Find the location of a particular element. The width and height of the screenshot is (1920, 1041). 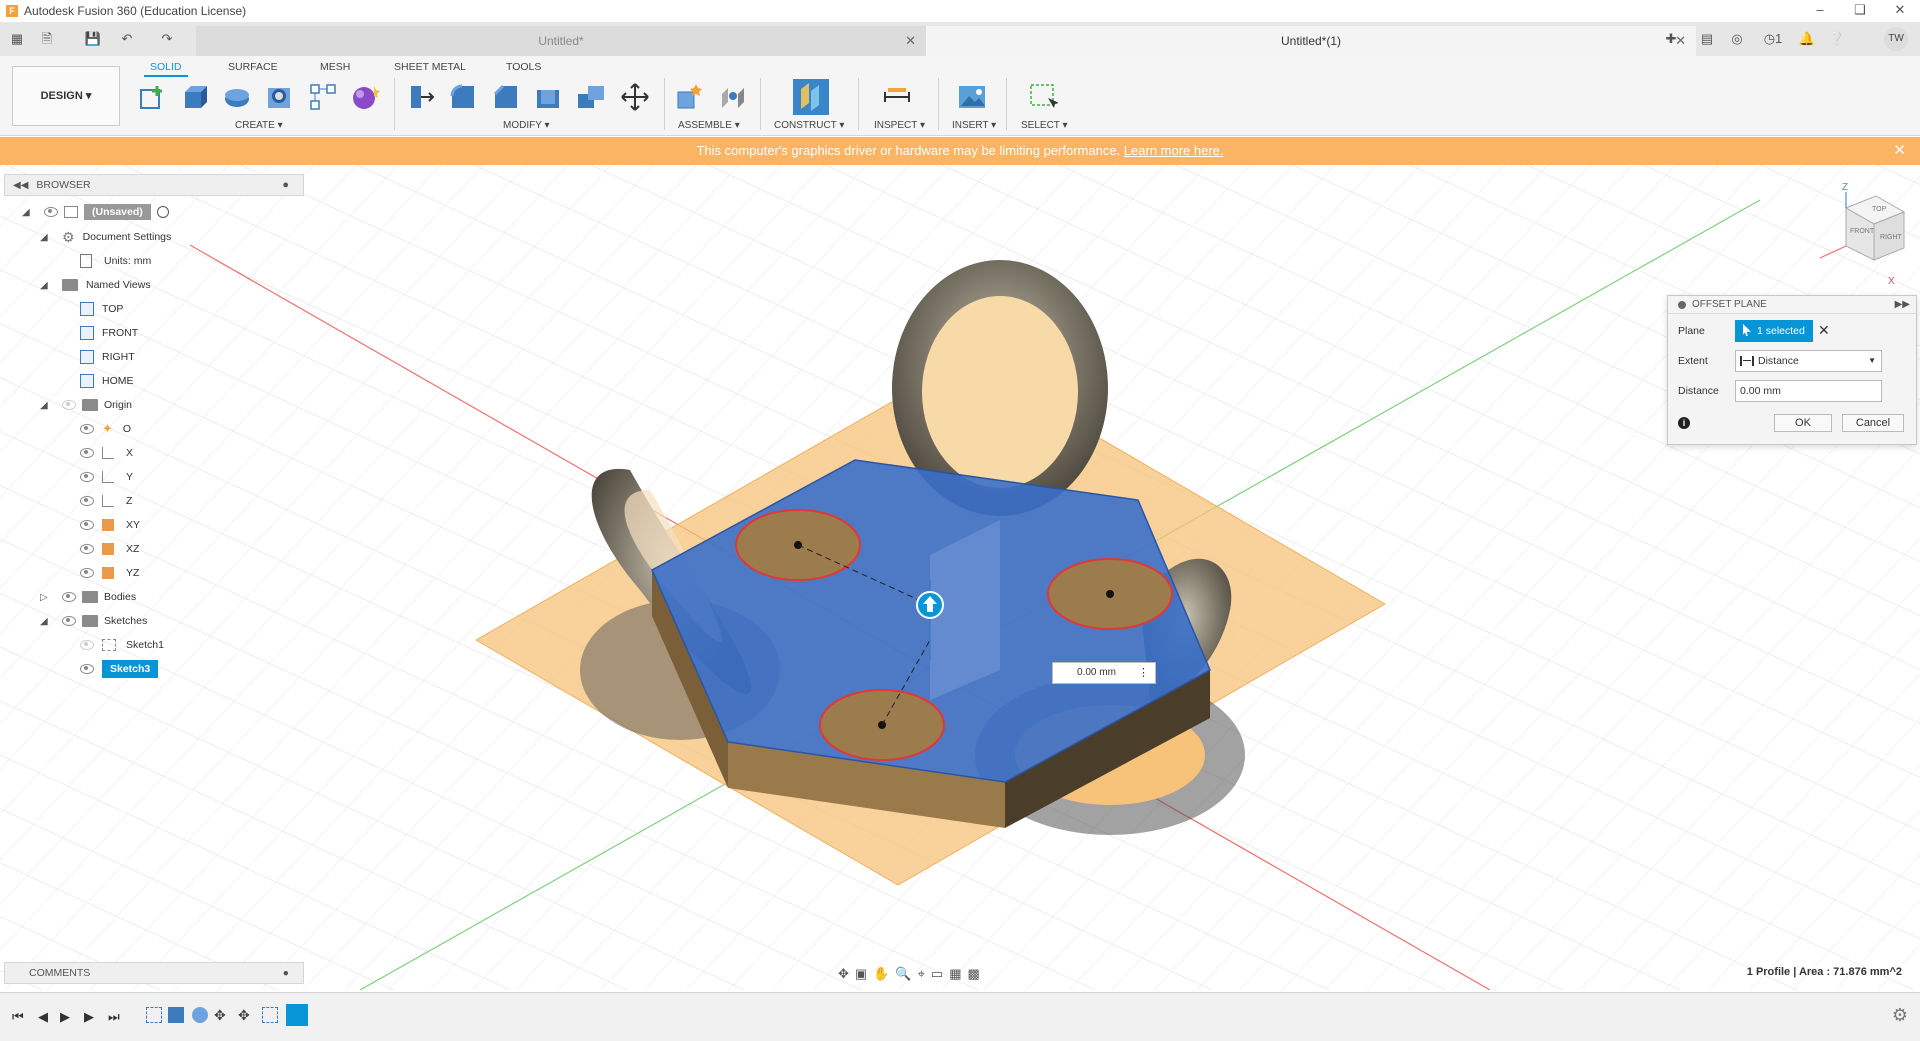

tab-sheet-metal: SHEET METAL is located at coordinates (430, 67).